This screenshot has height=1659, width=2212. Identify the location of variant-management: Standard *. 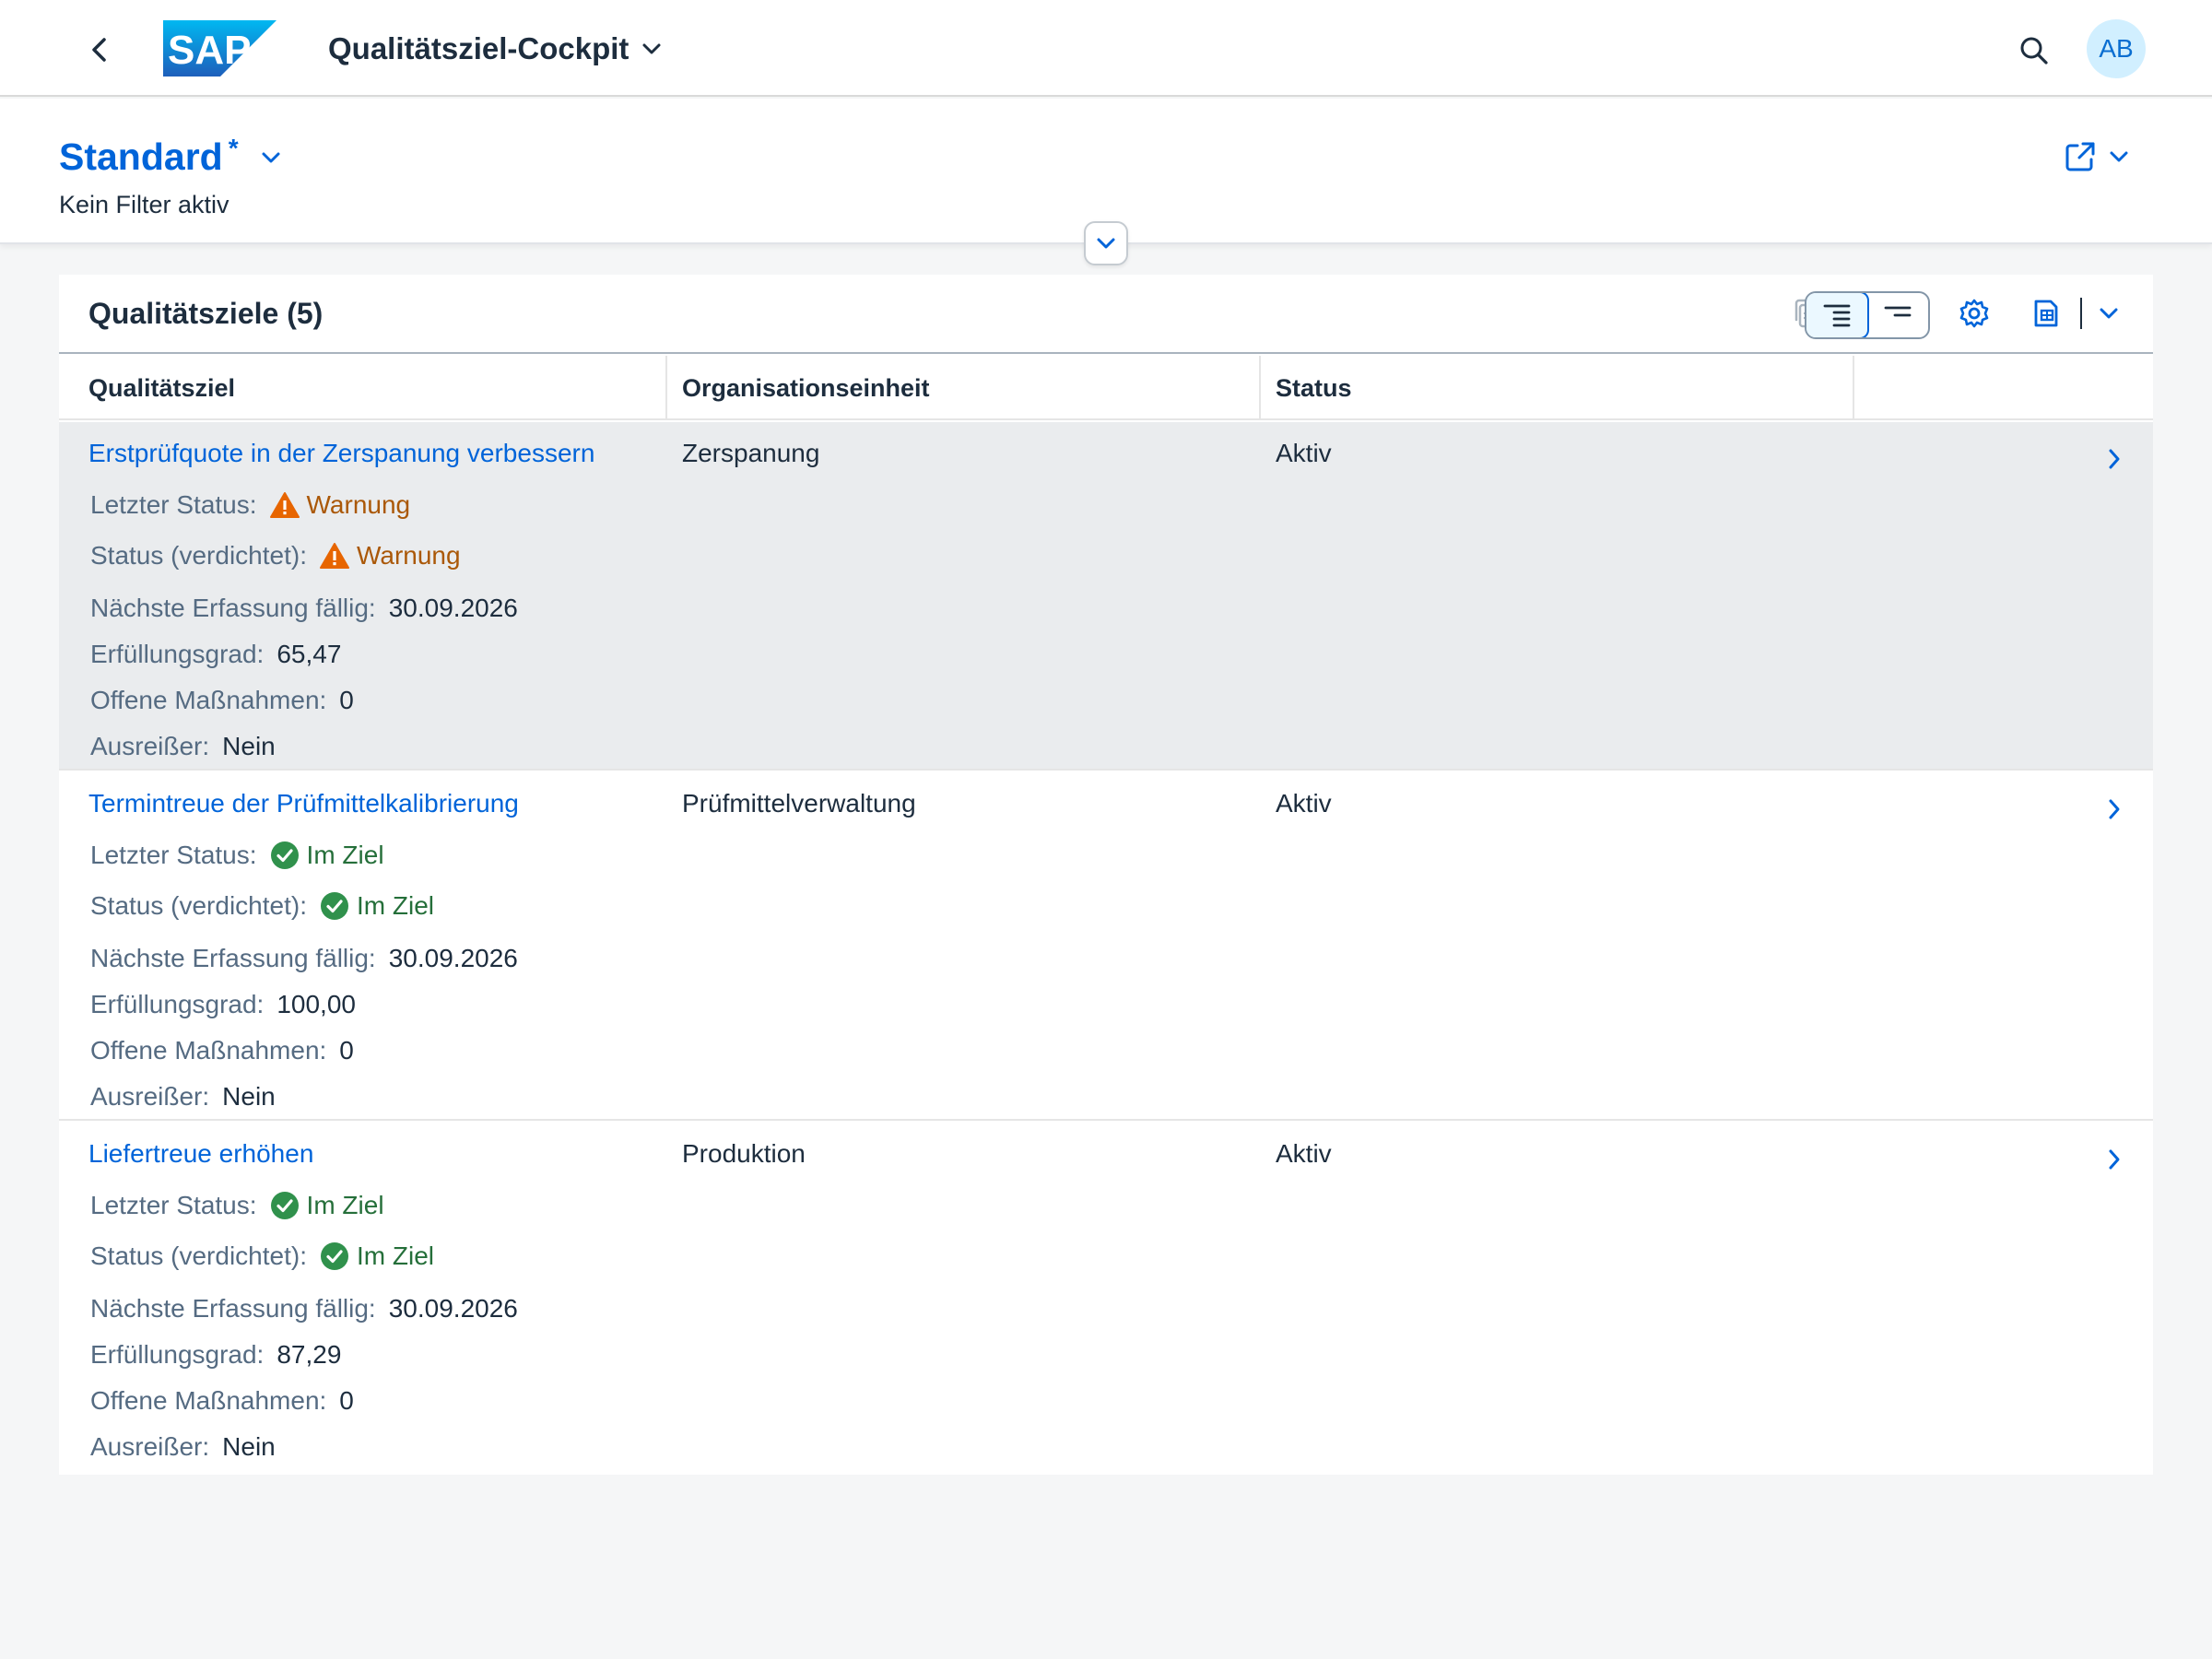
(170, 156).